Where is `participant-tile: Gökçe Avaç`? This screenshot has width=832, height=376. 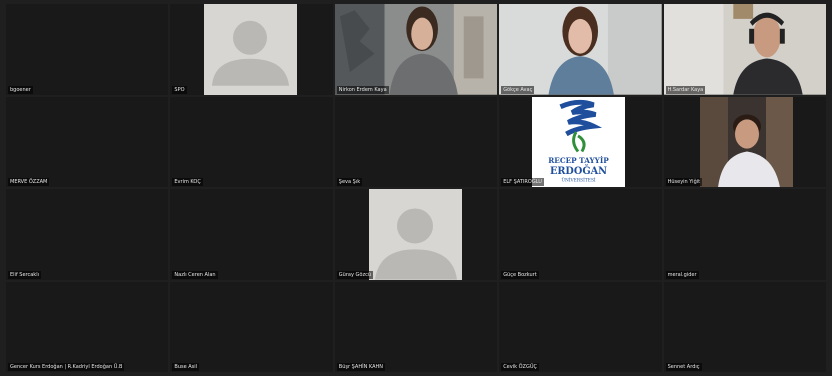 participant-tile: Gökçe Avaç is located at coordinates (580, 49).